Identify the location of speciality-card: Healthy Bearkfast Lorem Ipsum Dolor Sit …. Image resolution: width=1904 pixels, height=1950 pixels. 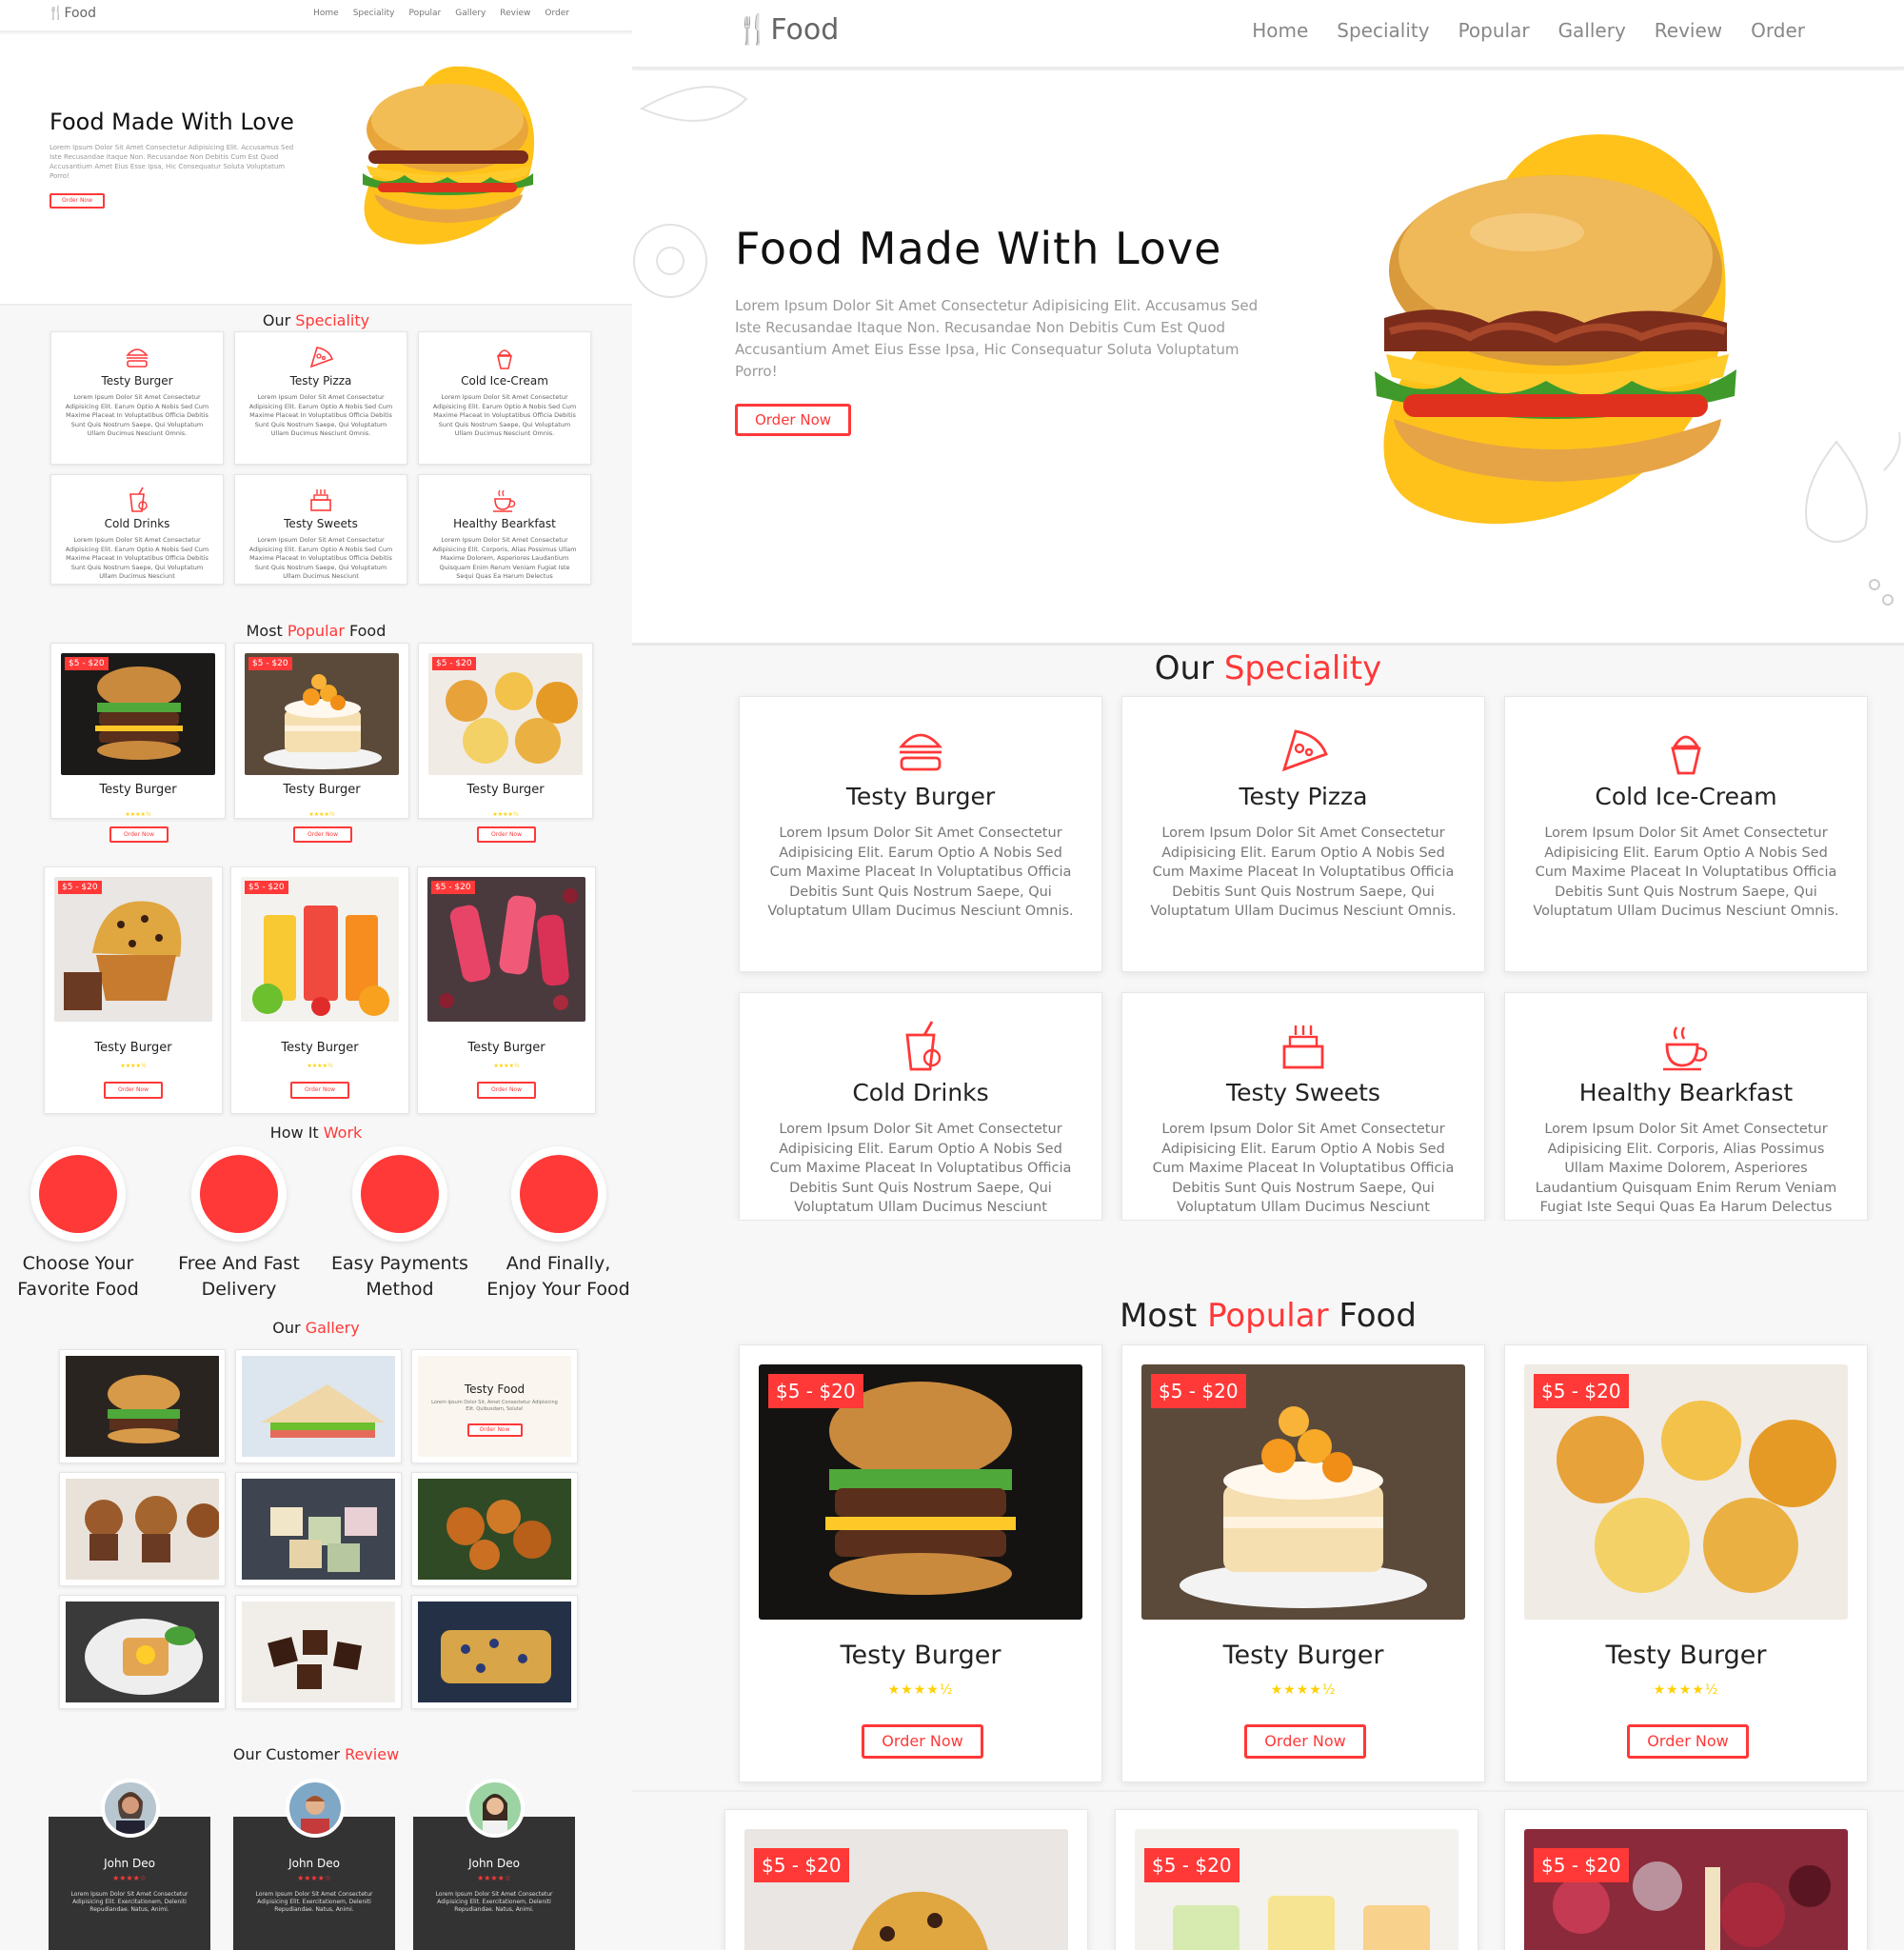
(504, 529).